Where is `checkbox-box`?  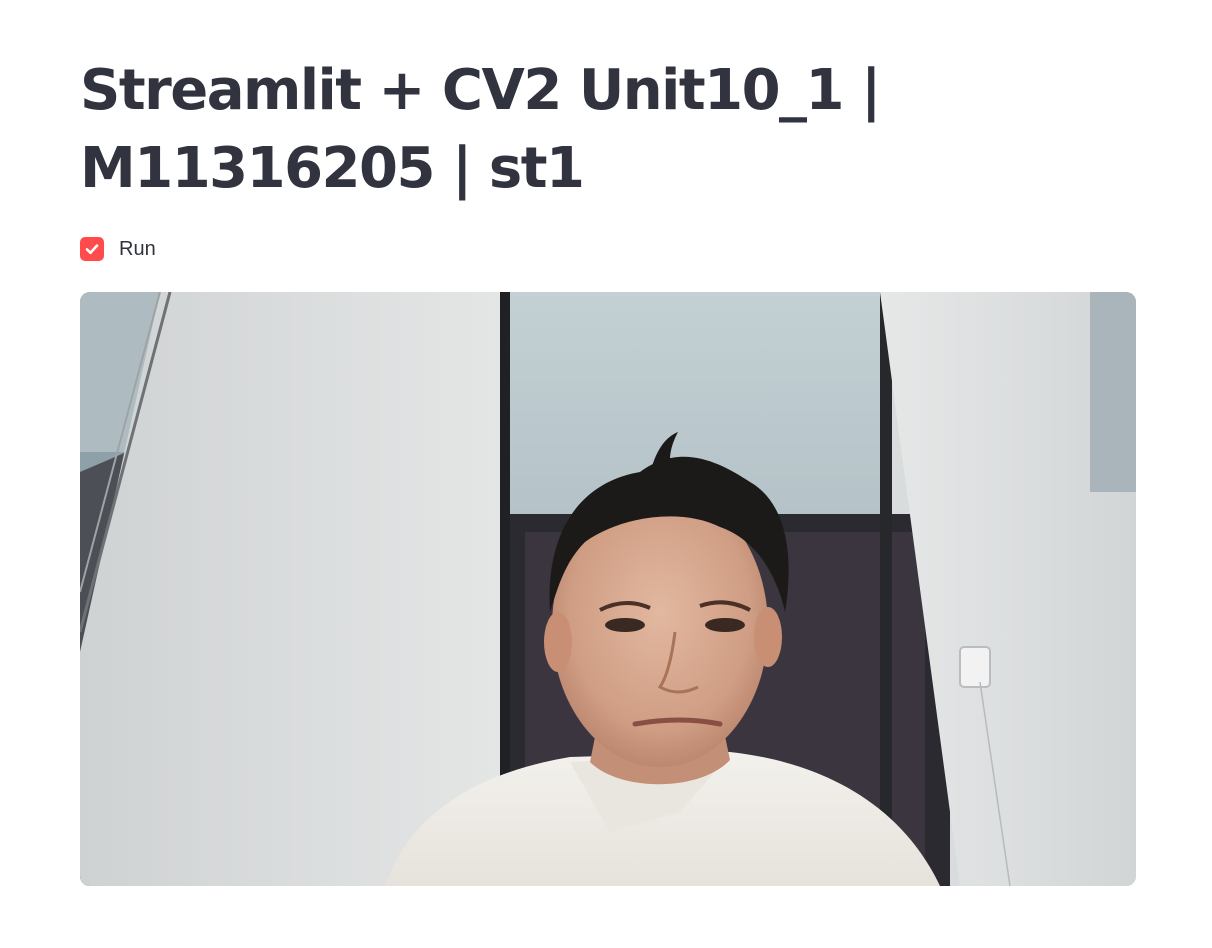 checkbox-box is located at coordinates (92, 249).